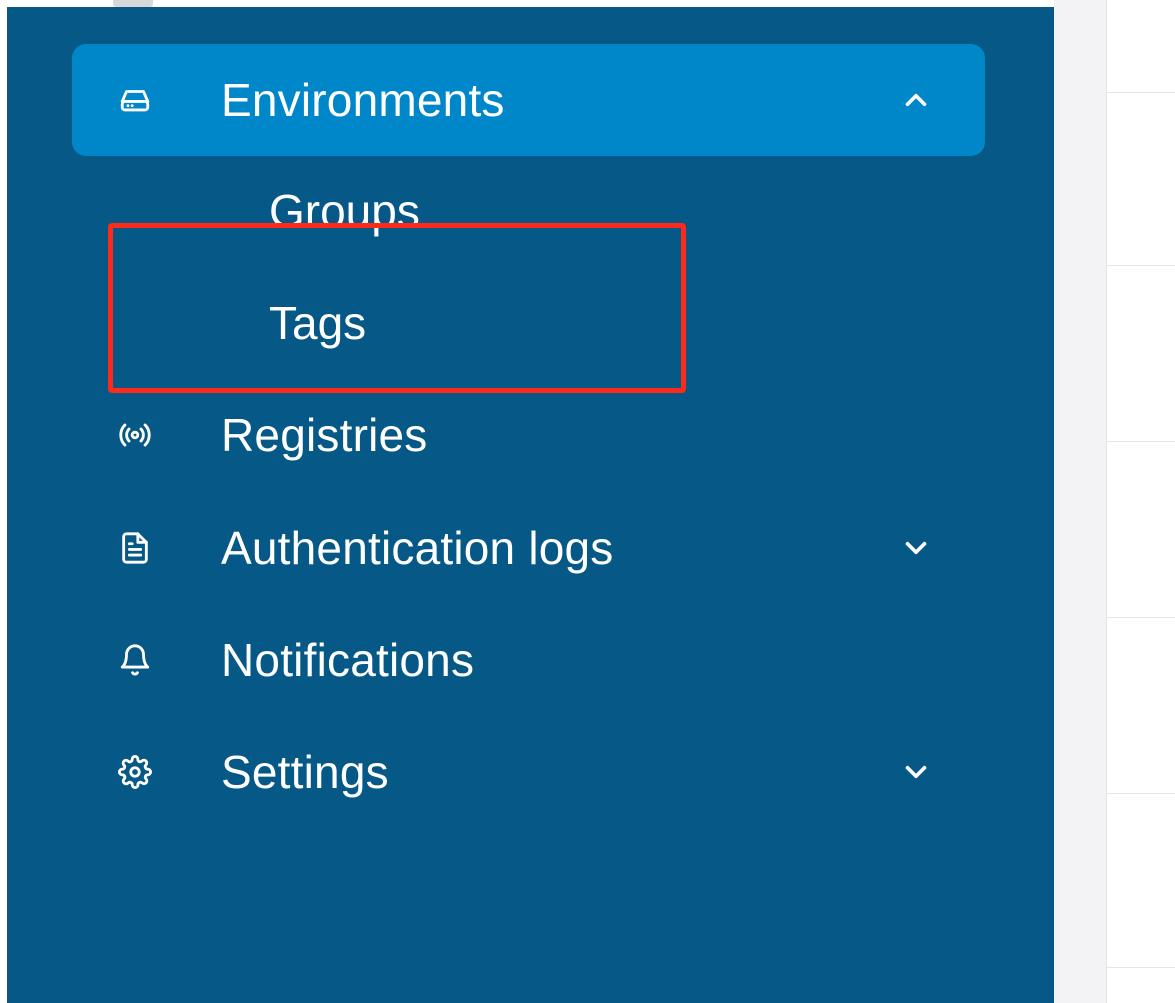  Describe the element at coordinates (528, 772) in the screenshot. I see `sidebar-item-settings: Settings` at that location.